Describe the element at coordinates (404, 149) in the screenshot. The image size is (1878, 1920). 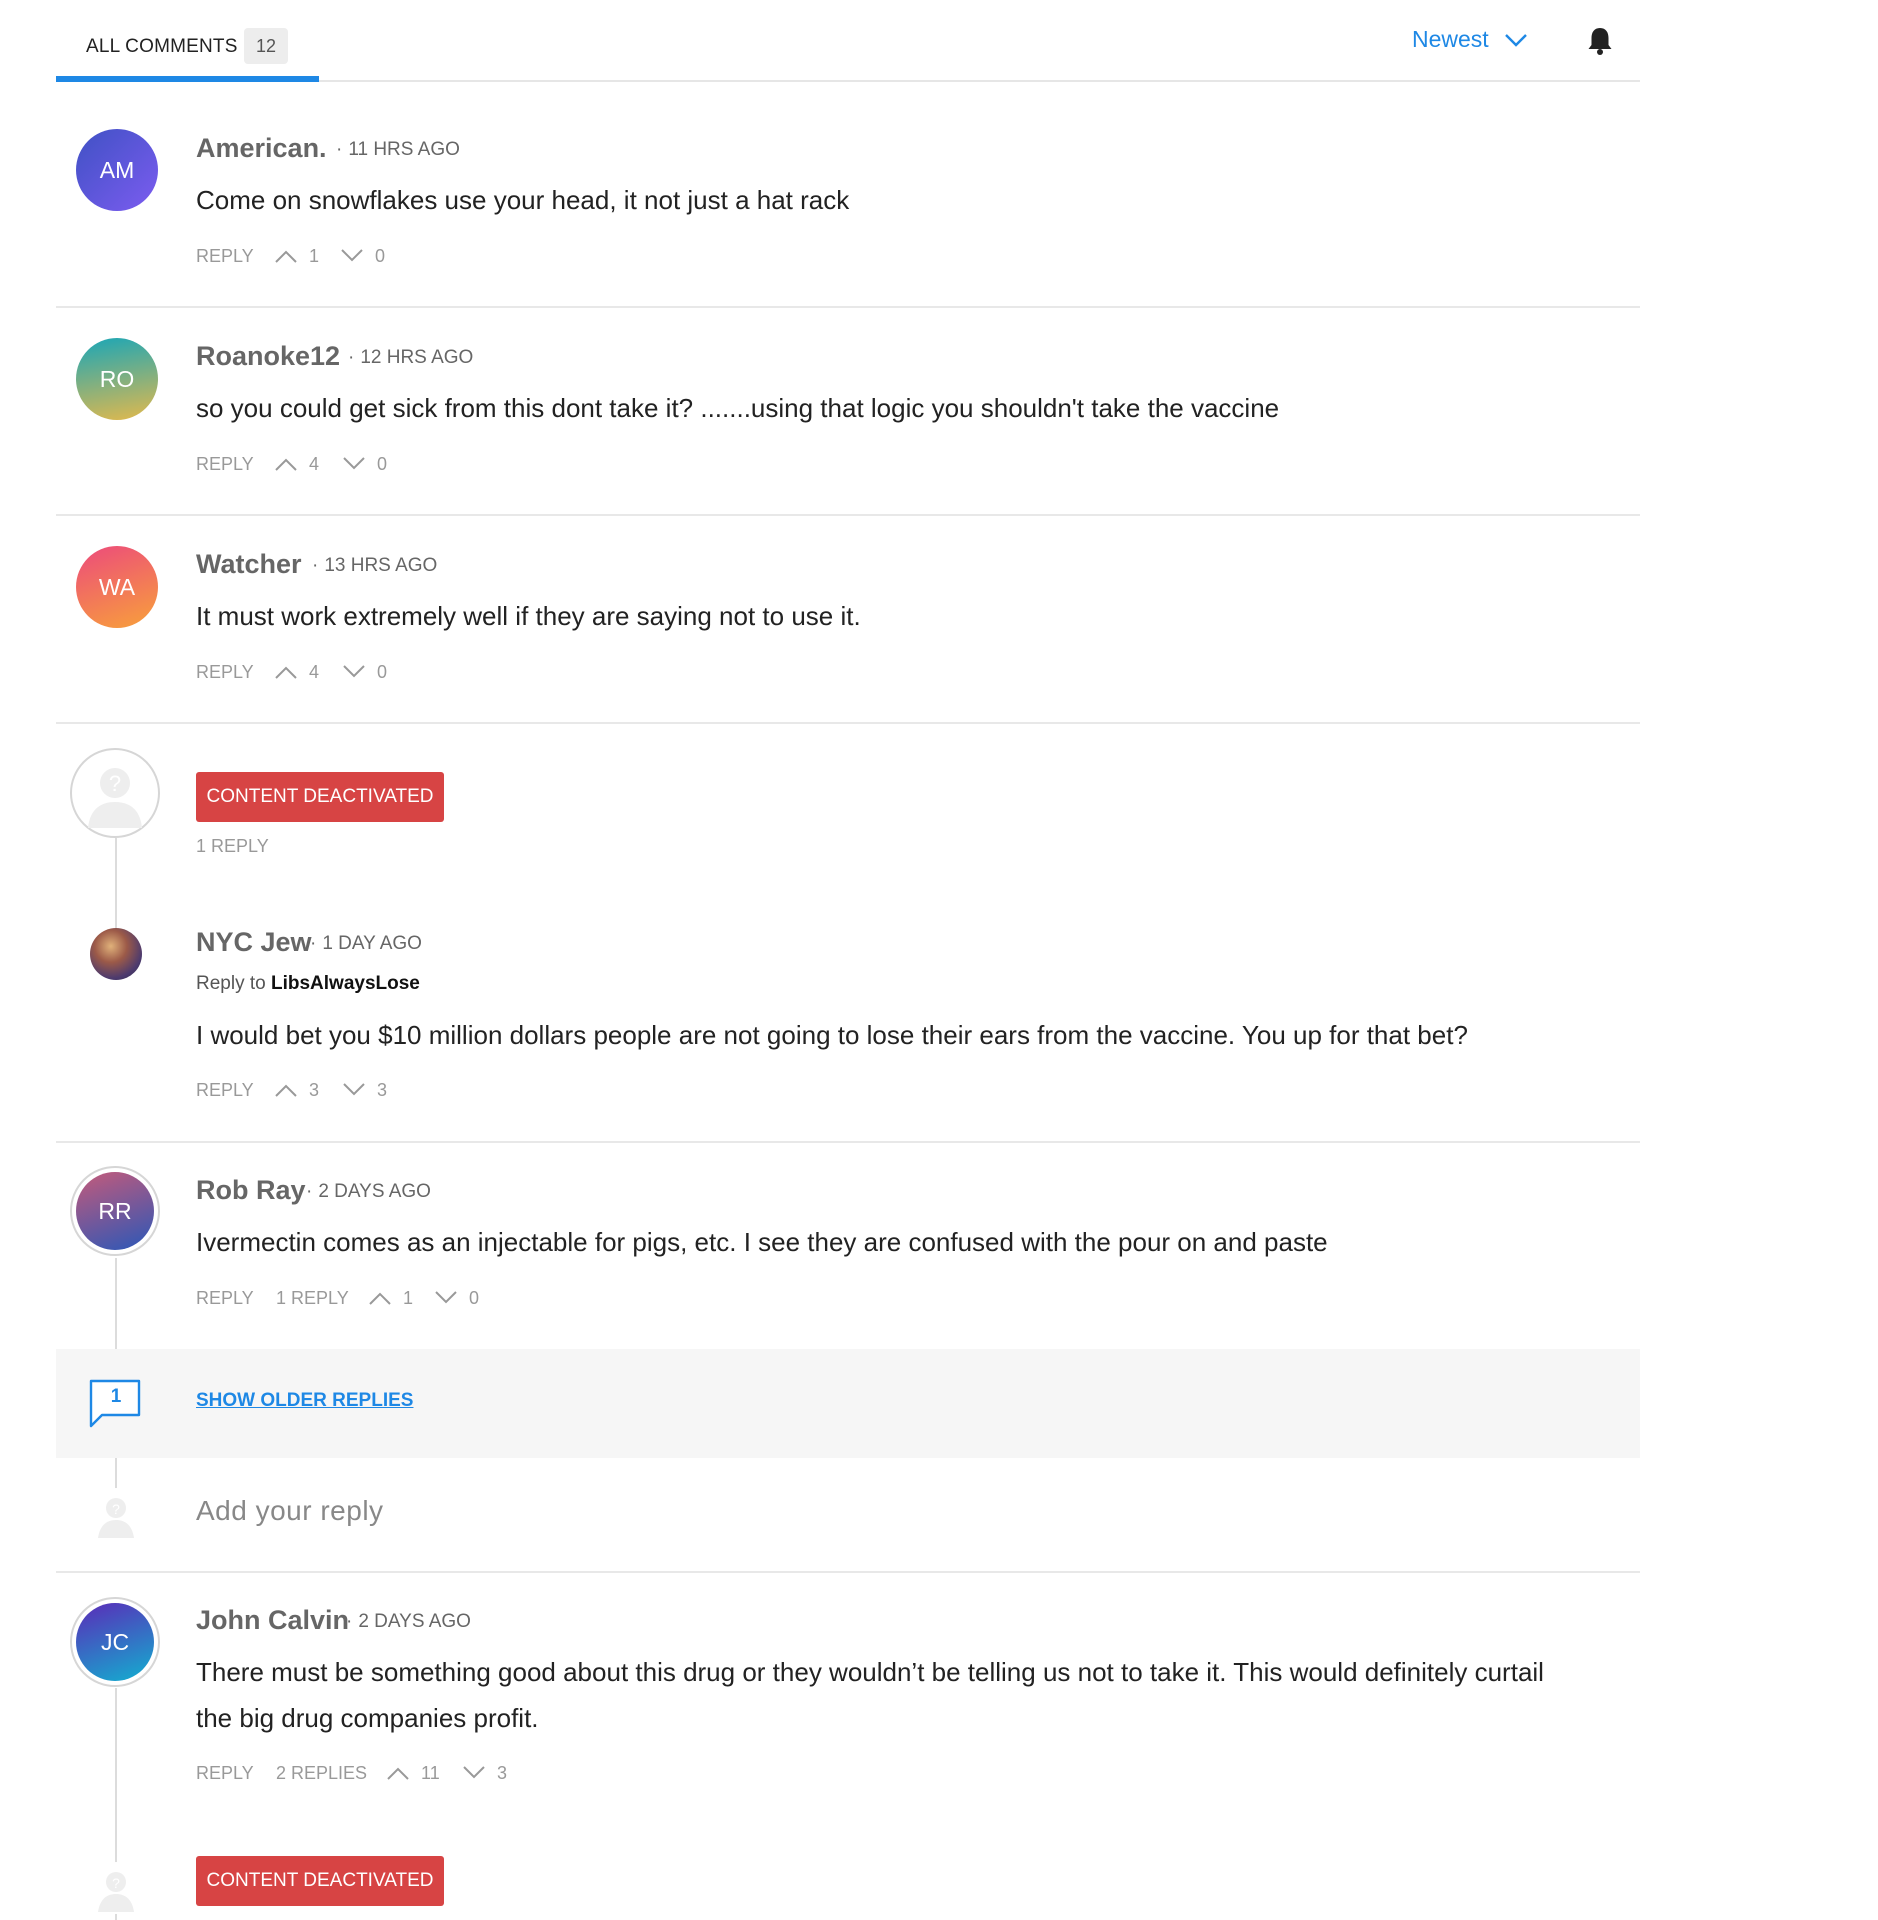
I see `comment-time-text: 11 HRS AGO` at that location.